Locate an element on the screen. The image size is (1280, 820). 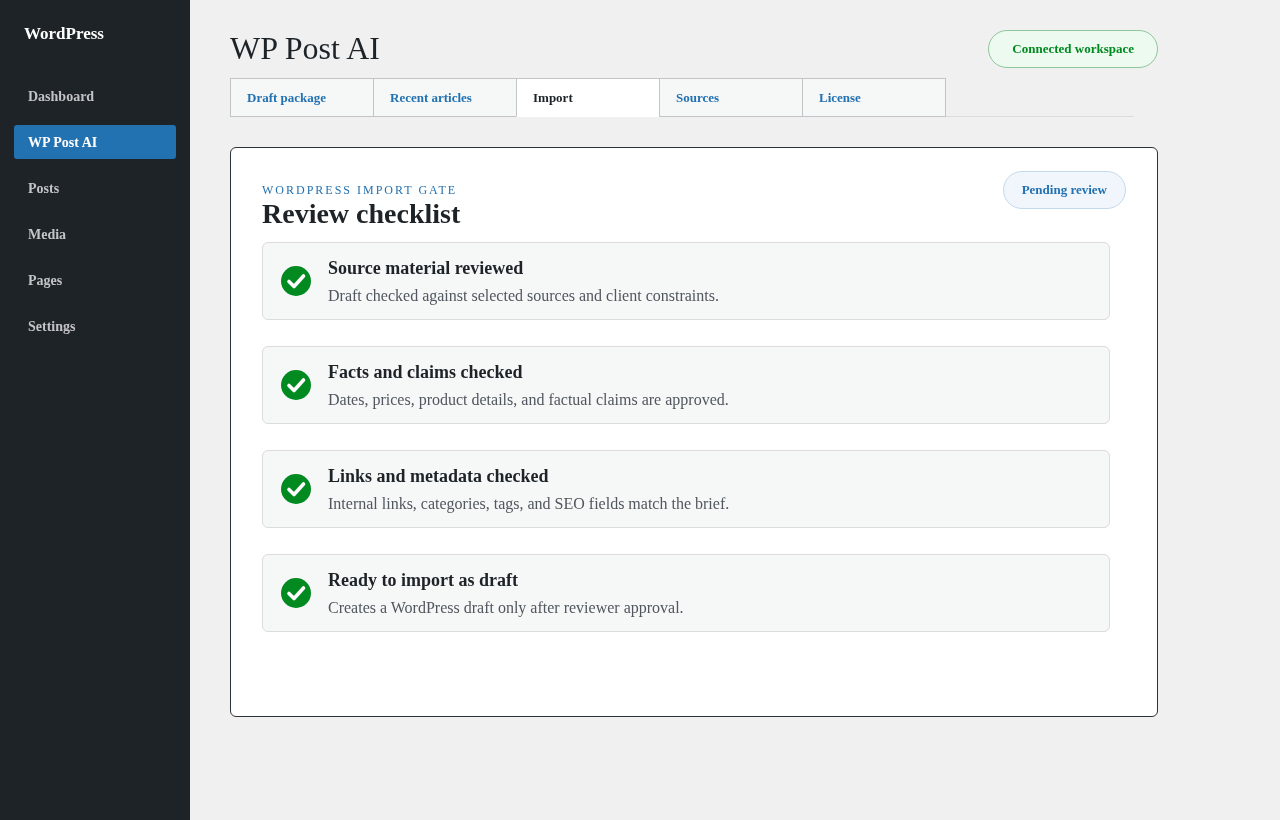
item-description: Internal links, categories, tags, and SEO fields match the brief. is located at coordinates (529, 503).